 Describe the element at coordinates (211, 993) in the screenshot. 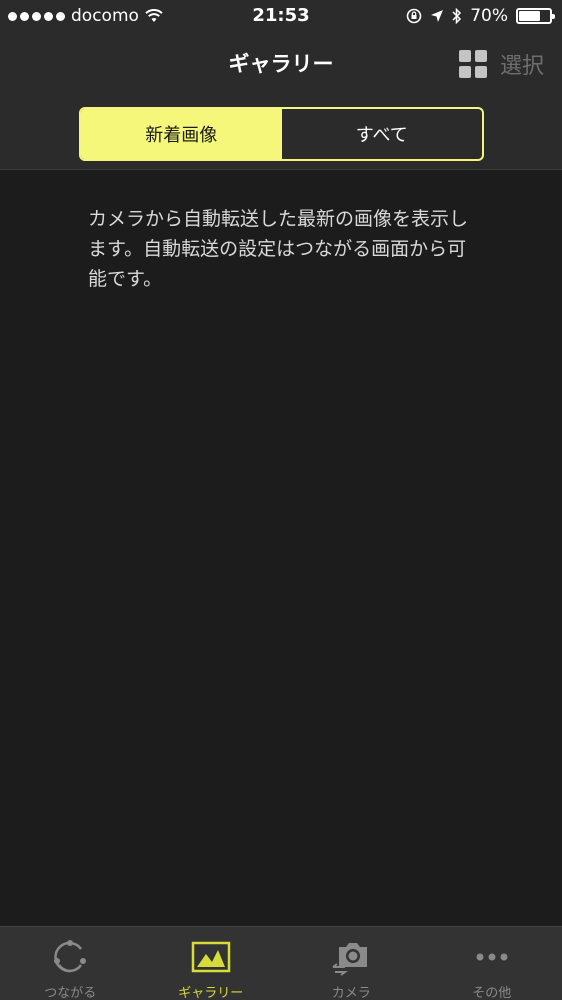

I see `tab-gallery-label: ギャラリー` at that location.